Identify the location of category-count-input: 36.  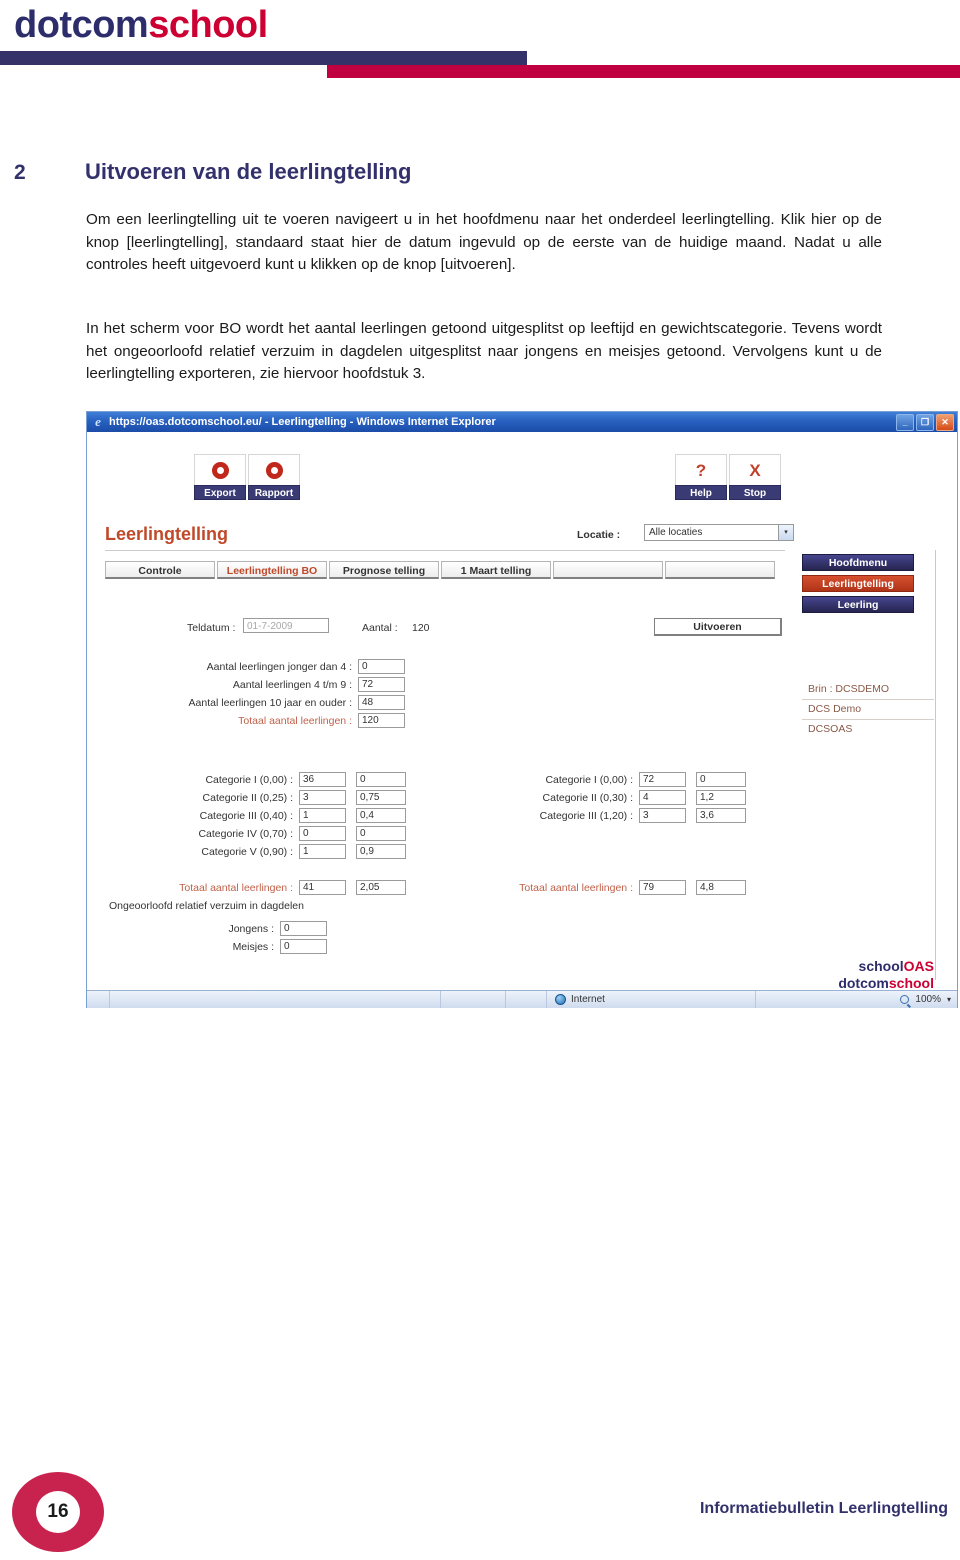
(322, 779).